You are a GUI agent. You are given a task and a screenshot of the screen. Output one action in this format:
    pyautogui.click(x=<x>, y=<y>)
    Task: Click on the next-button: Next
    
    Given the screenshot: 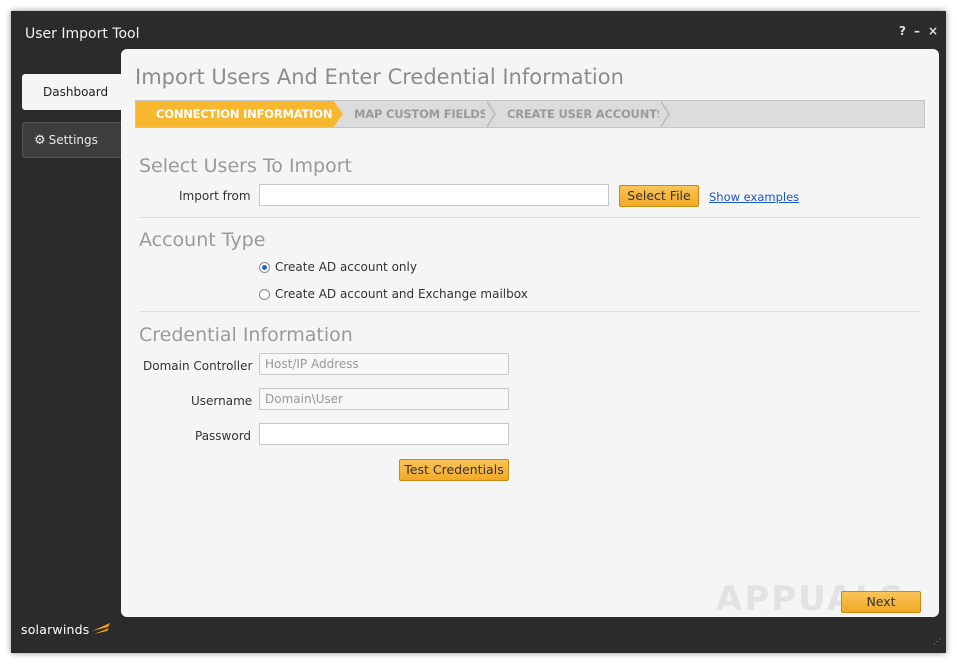 What is the action you would take?
    pyautogui.click(x=881, y=602)
    